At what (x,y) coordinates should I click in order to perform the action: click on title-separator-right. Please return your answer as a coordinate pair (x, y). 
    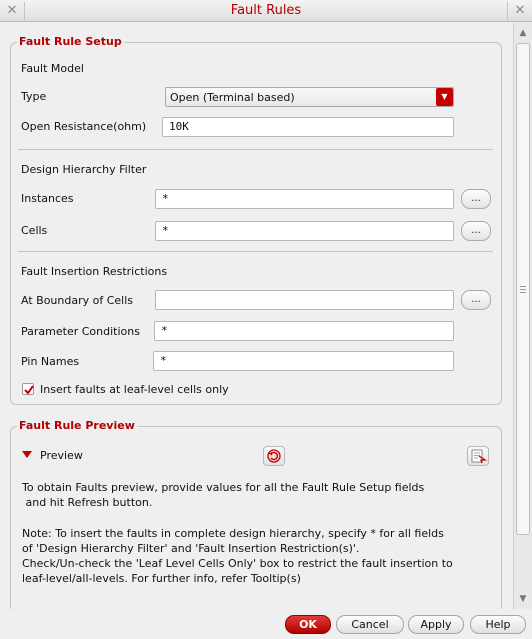
    Looking at the image, I should click on (507, 11).